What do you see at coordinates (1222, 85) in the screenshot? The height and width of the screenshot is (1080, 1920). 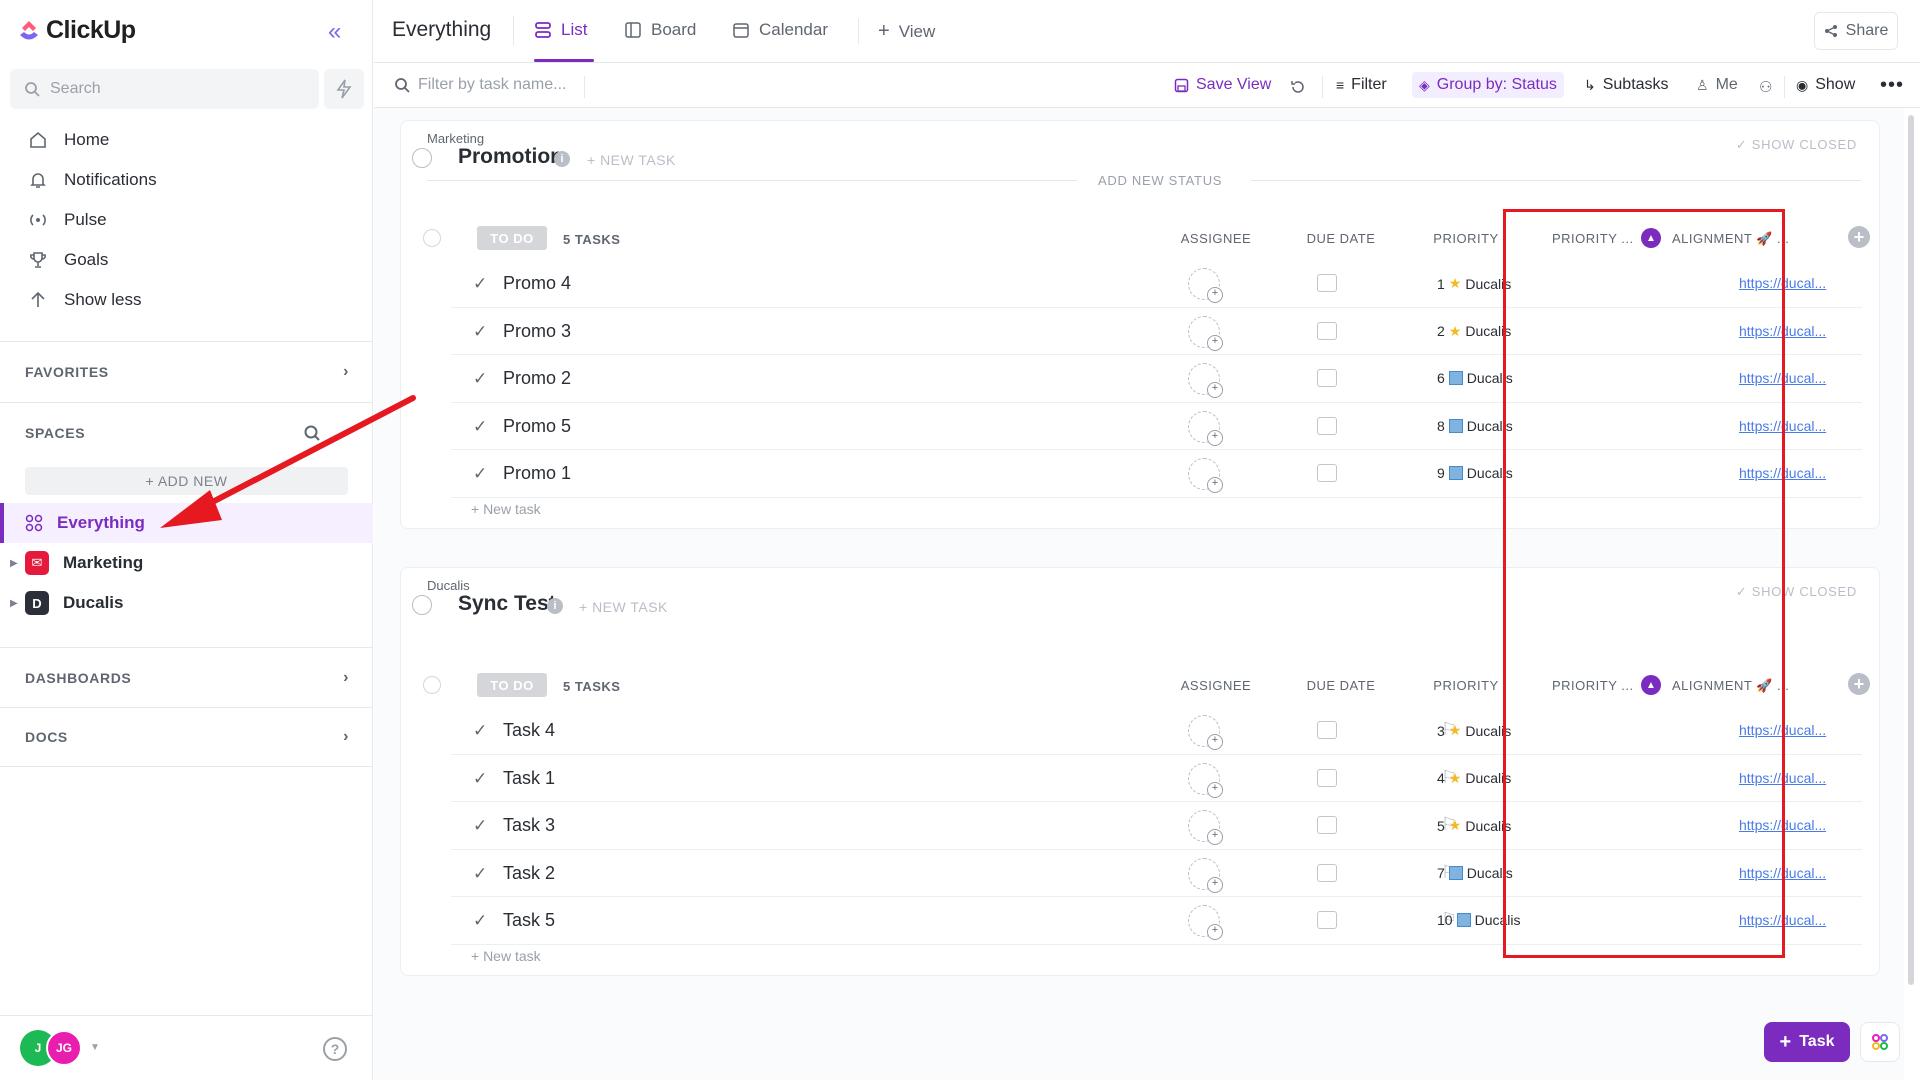 I see `save-view-button: Save View` at bounding box center [1222, 85].